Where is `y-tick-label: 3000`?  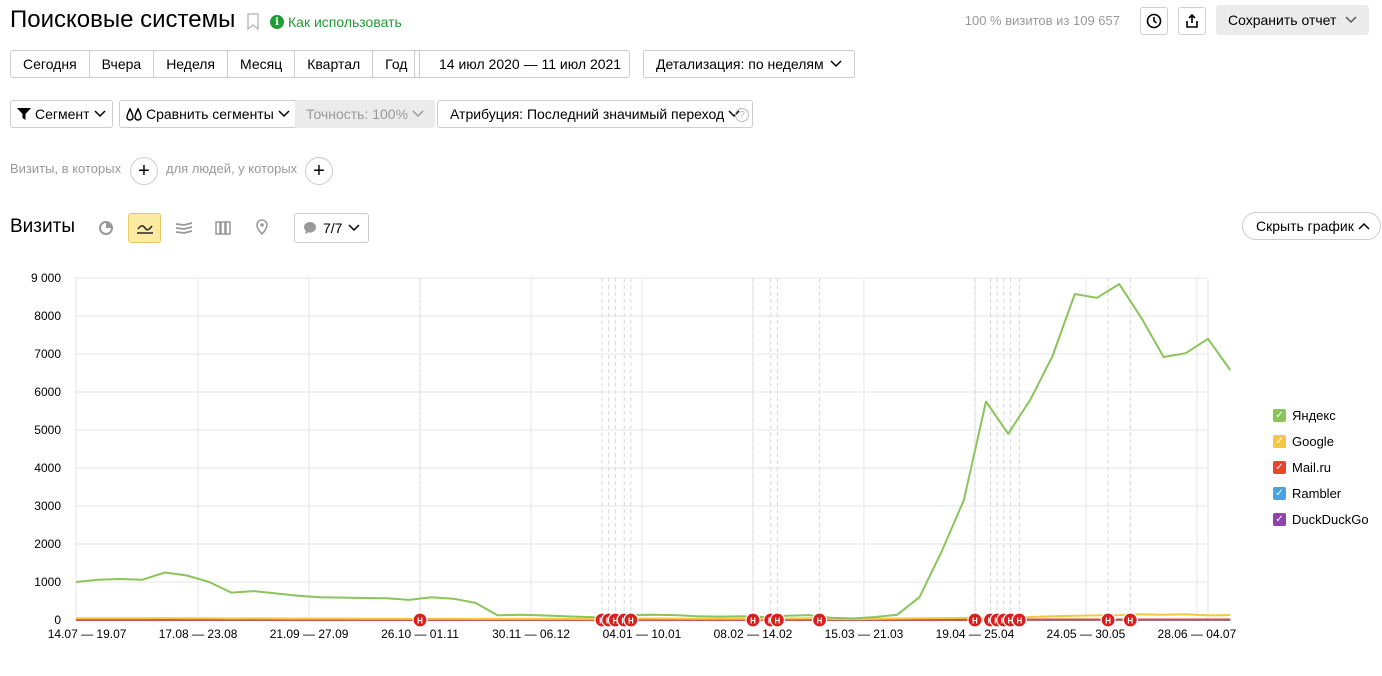
y-tick-label: 3000 is located at coordinates (47, 506).